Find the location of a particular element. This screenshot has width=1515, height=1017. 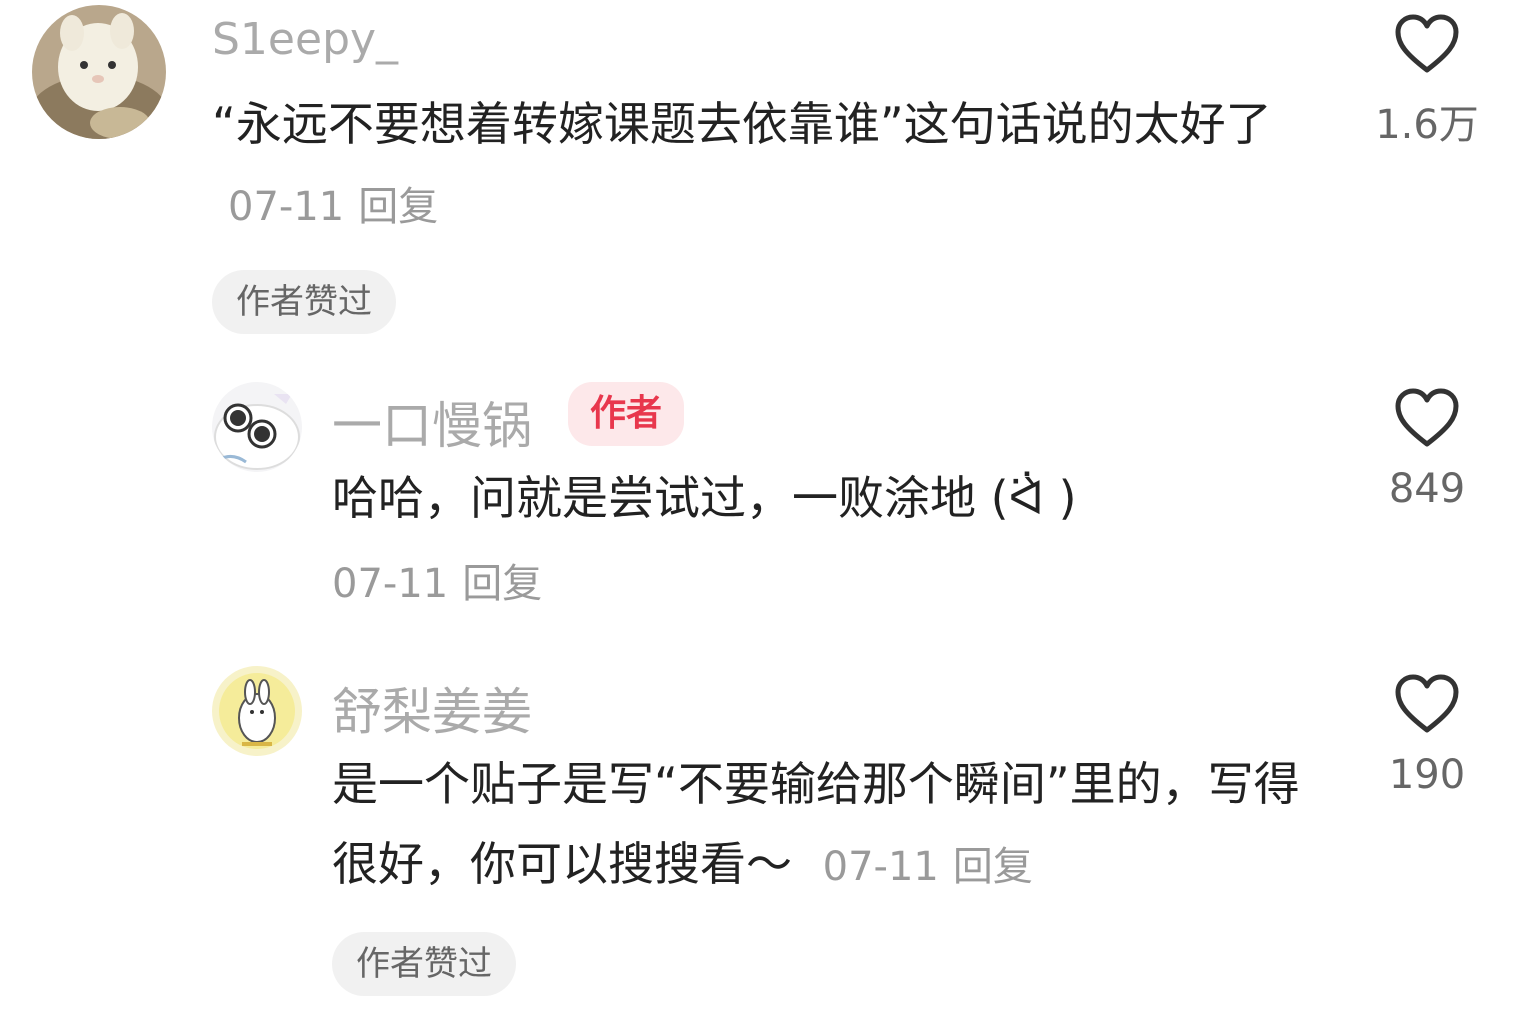

comment-text: 哈哈，问就是尝试过，一败涂地 (ᐛ̀ ) is located at coordinates (704, 498).